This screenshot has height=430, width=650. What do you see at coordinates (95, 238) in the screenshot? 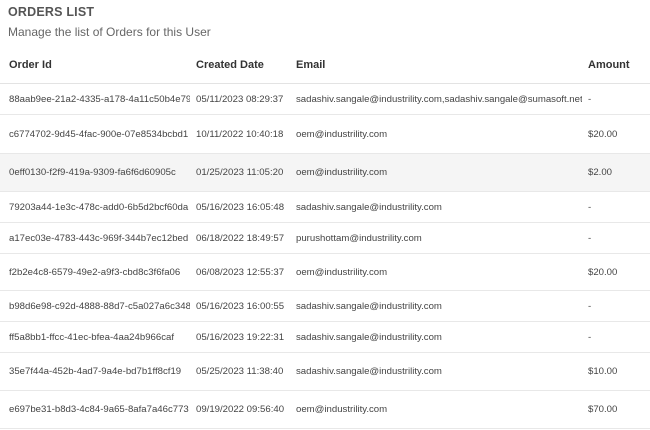
I see `cell-order-id: a17ec03e-4783-443c-969f-344b7ec12bed` at bounding box center [95, 238].